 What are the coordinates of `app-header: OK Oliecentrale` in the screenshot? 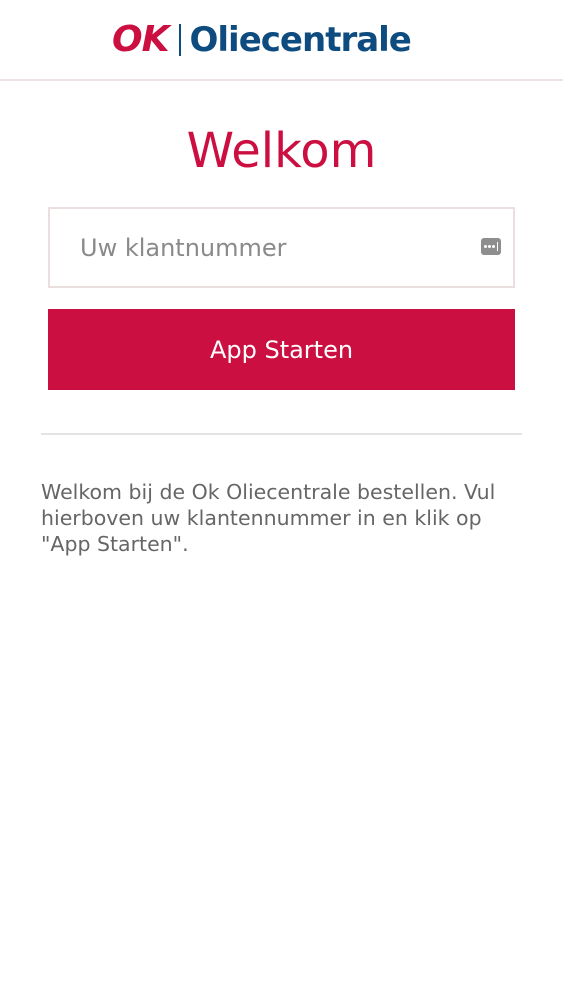 It's located at (281, 40).